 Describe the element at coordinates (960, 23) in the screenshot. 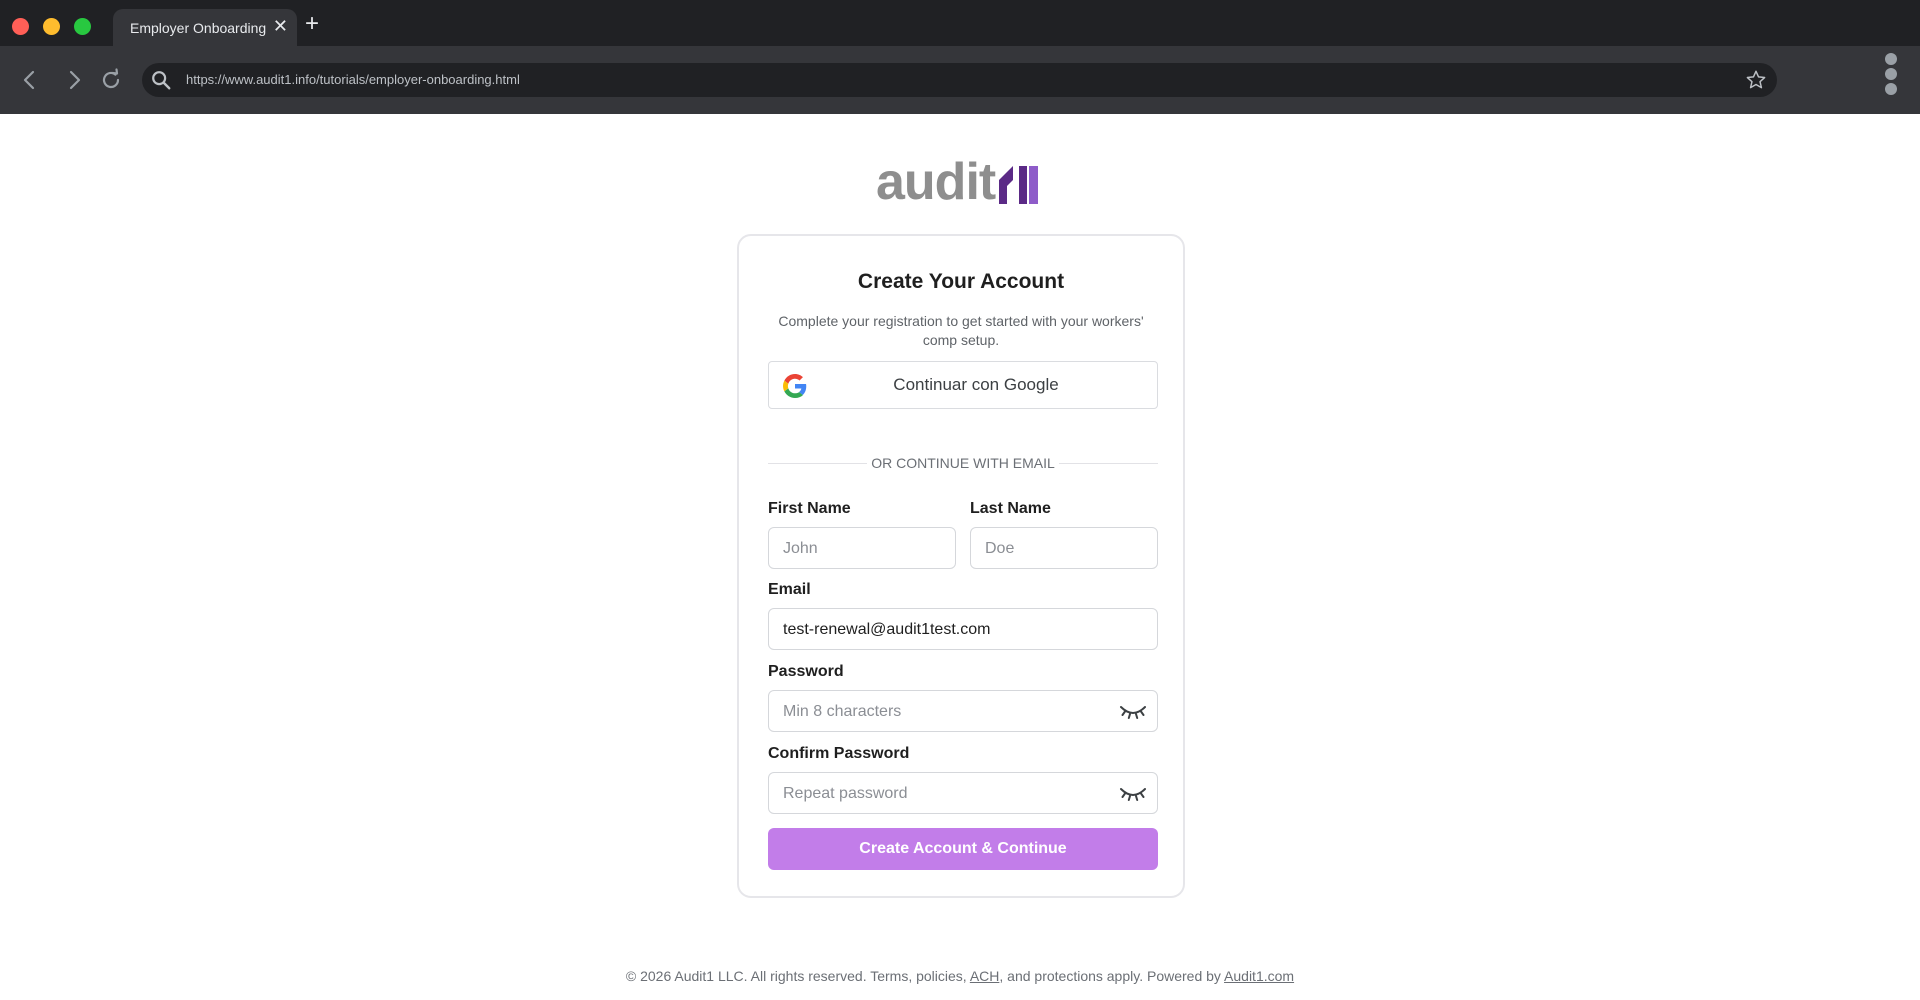

I see `browser-tab-bar: Employer Onboarding ✕ +` at that location.